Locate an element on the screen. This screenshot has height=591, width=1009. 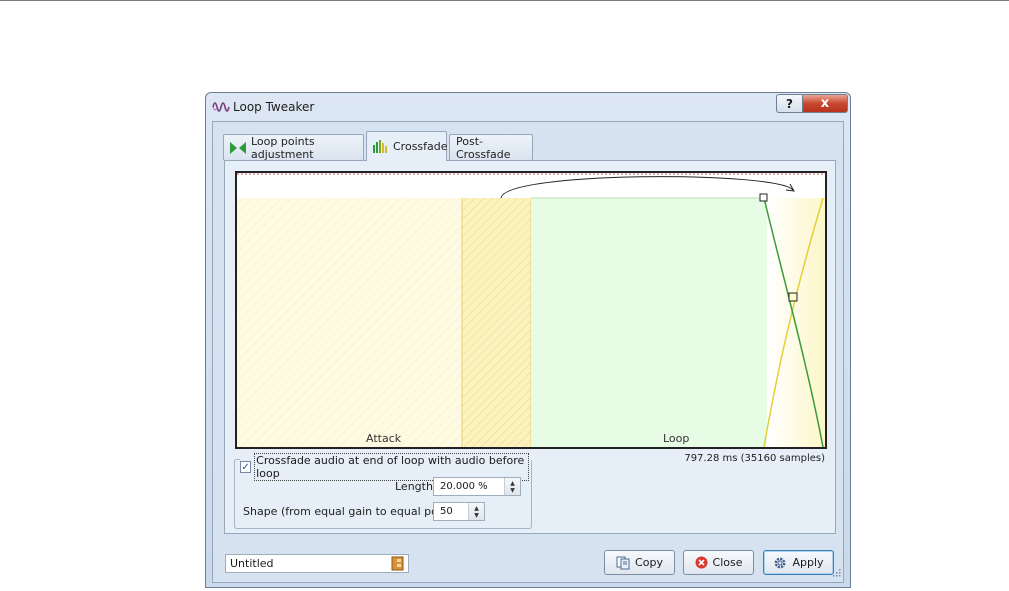
preset-name-field: Untitled is located at coordinates (317, 563).